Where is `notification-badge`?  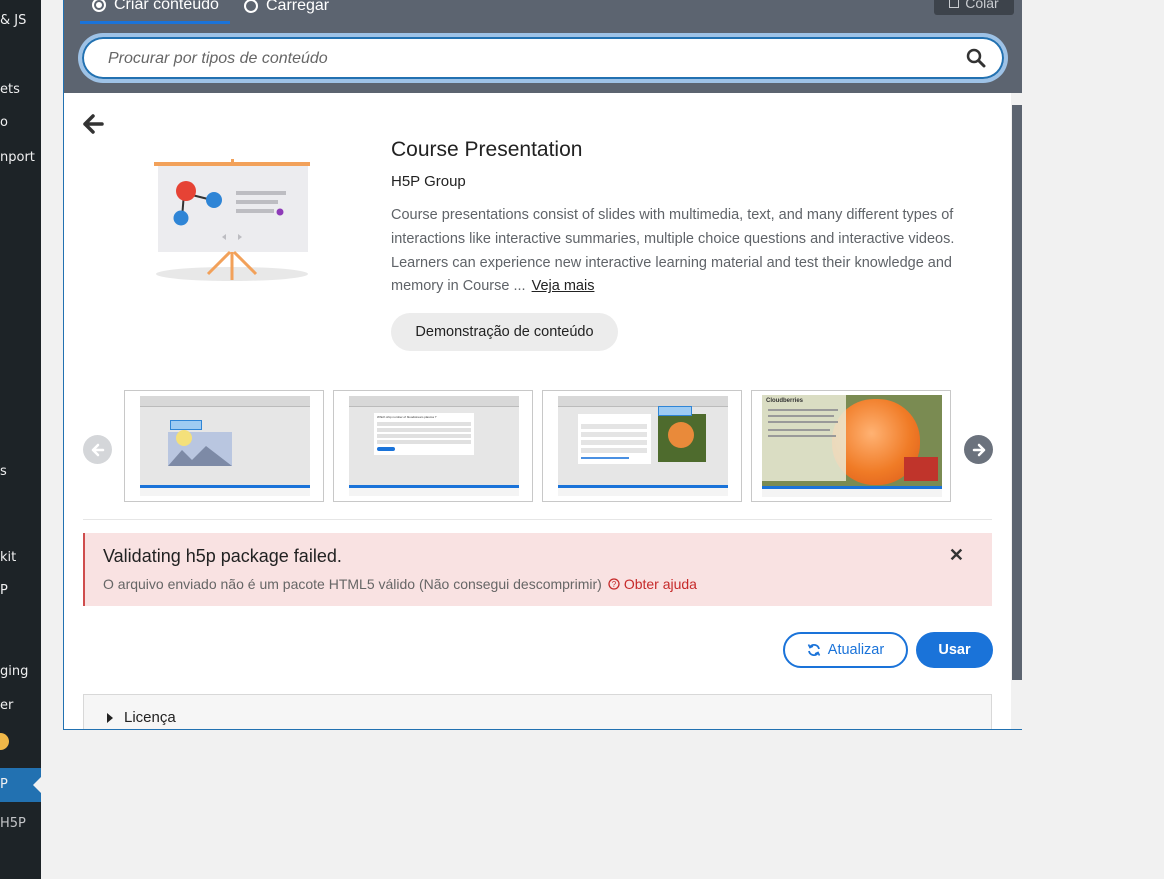
notification-badge is located at coordinates (4, 741).